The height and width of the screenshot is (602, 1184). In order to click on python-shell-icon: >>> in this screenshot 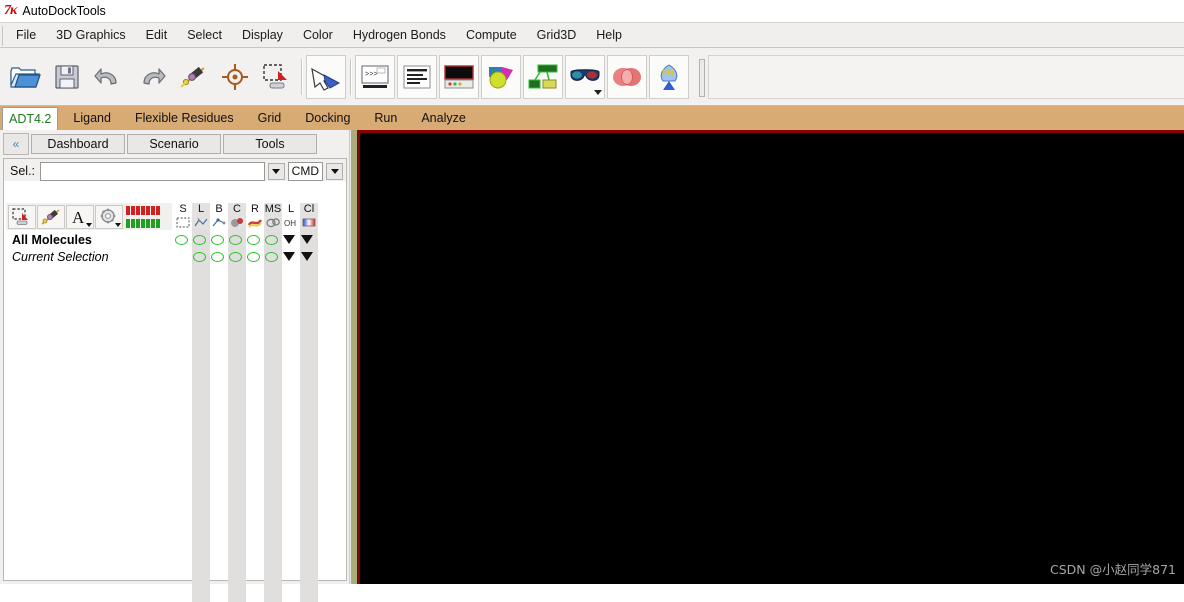, I will do `click(375, 76)`.